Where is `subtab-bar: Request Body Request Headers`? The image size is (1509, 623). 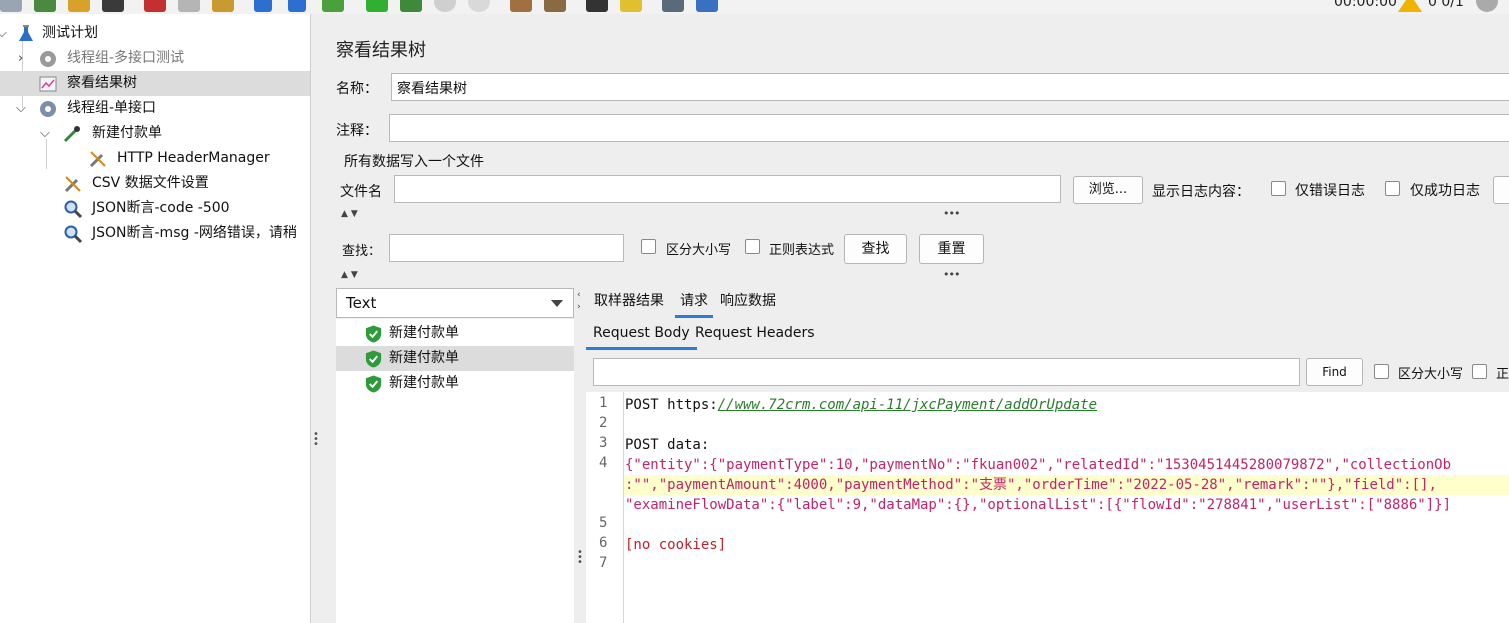 subtab-bar: Request Body Request Headers is located at coordinates (1047, 336).